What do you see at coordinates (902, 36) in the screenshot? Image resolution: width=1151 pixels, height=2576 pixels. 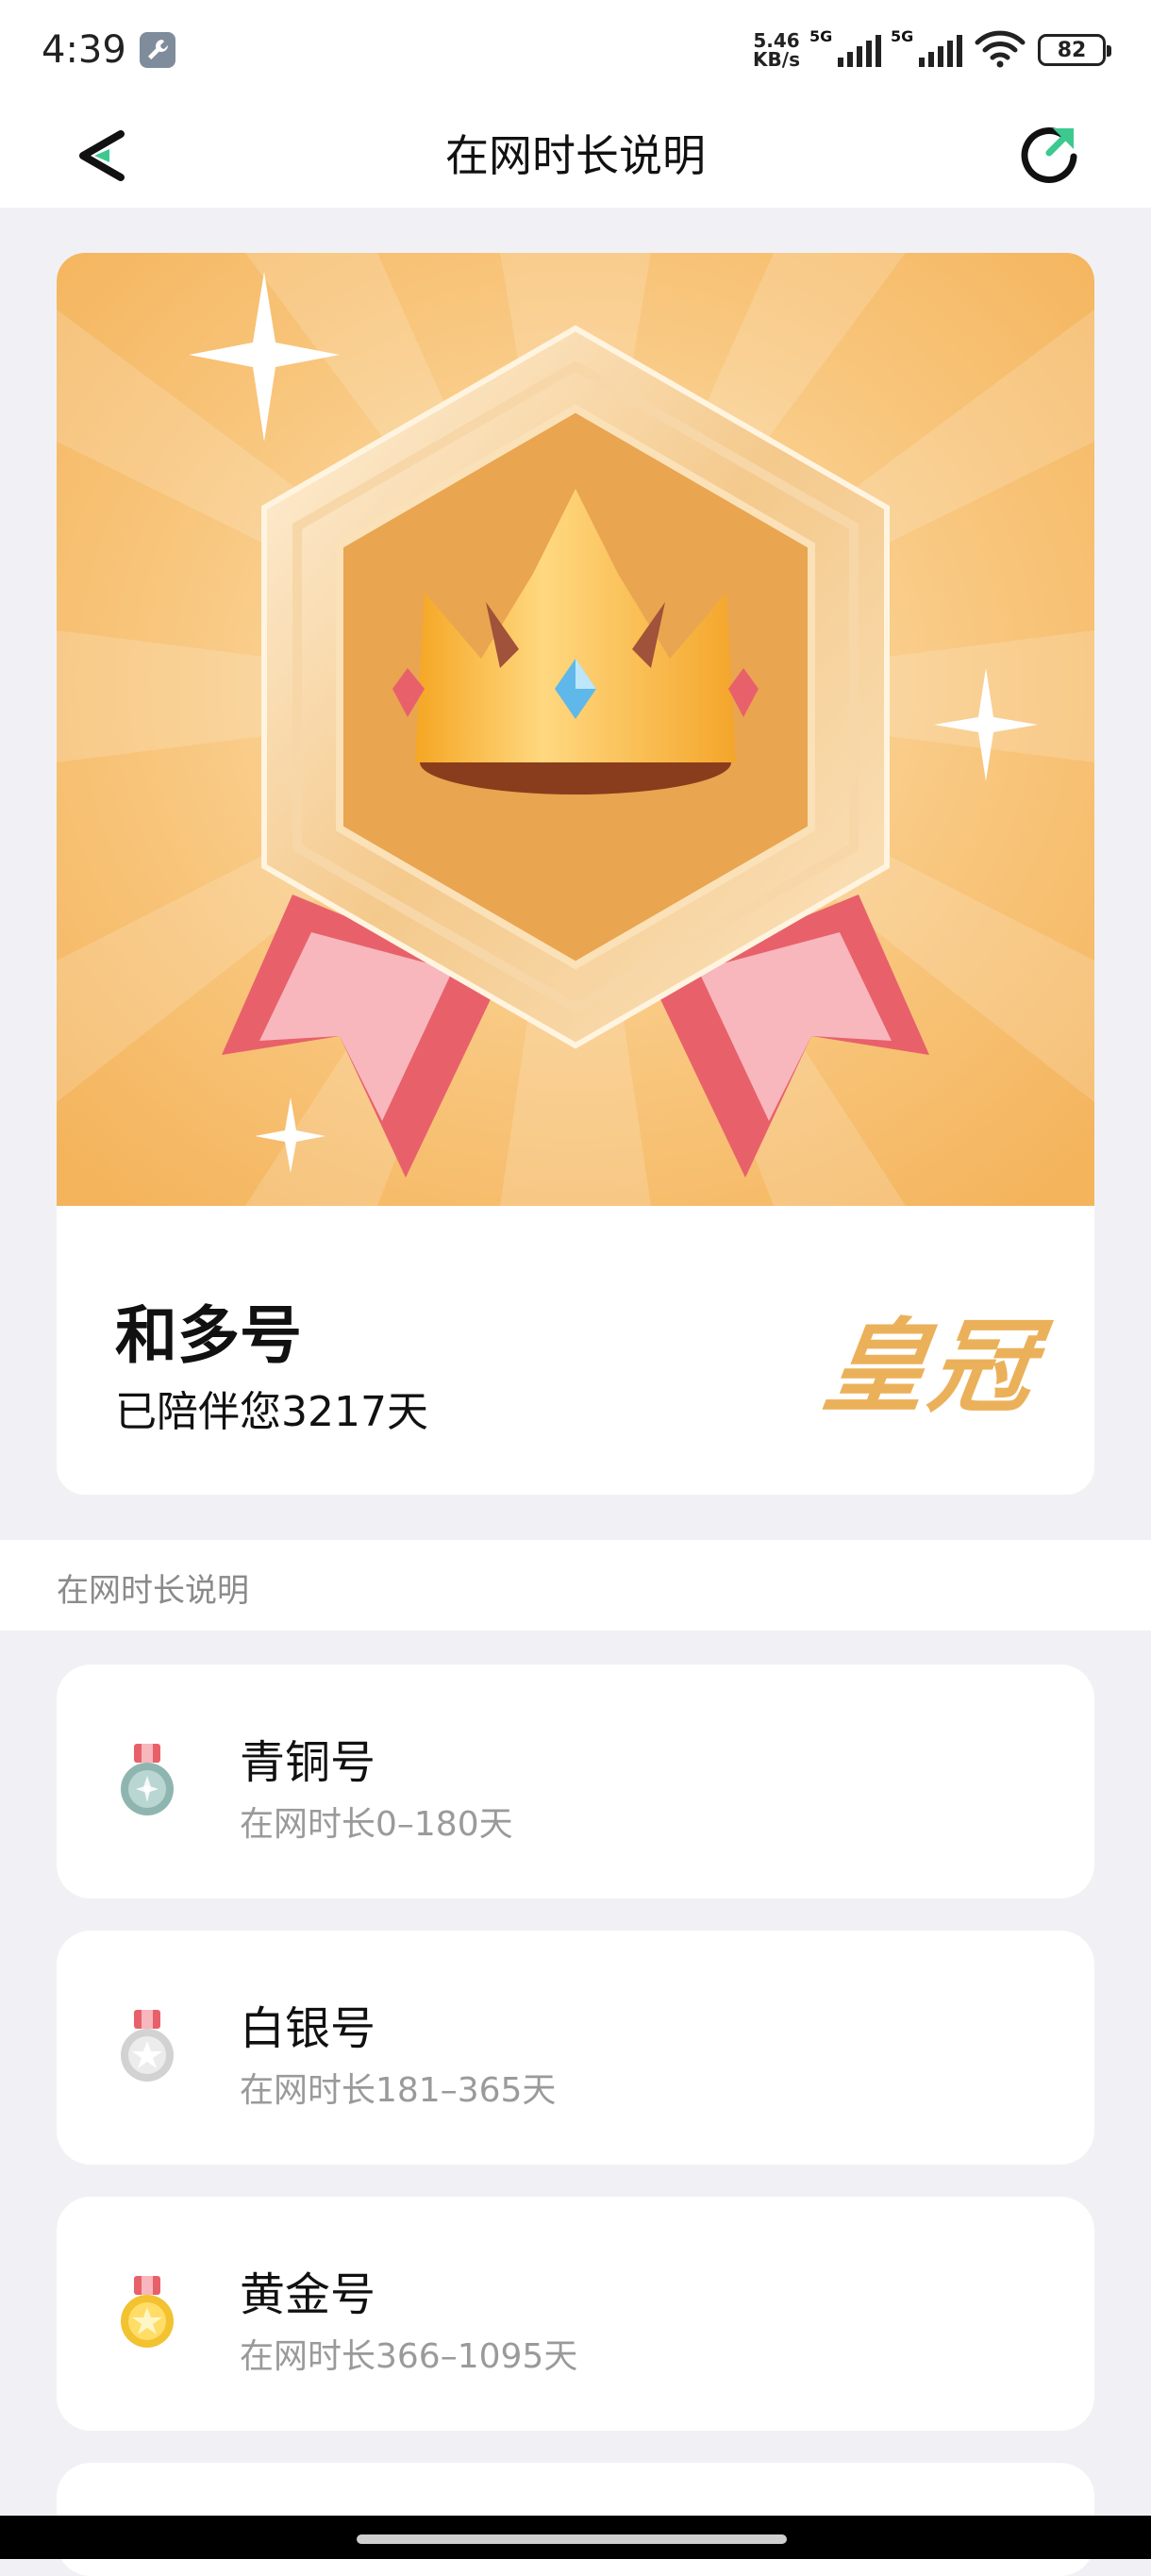 I see `sim2-generation: 5G` at bounding box center [902, 36].